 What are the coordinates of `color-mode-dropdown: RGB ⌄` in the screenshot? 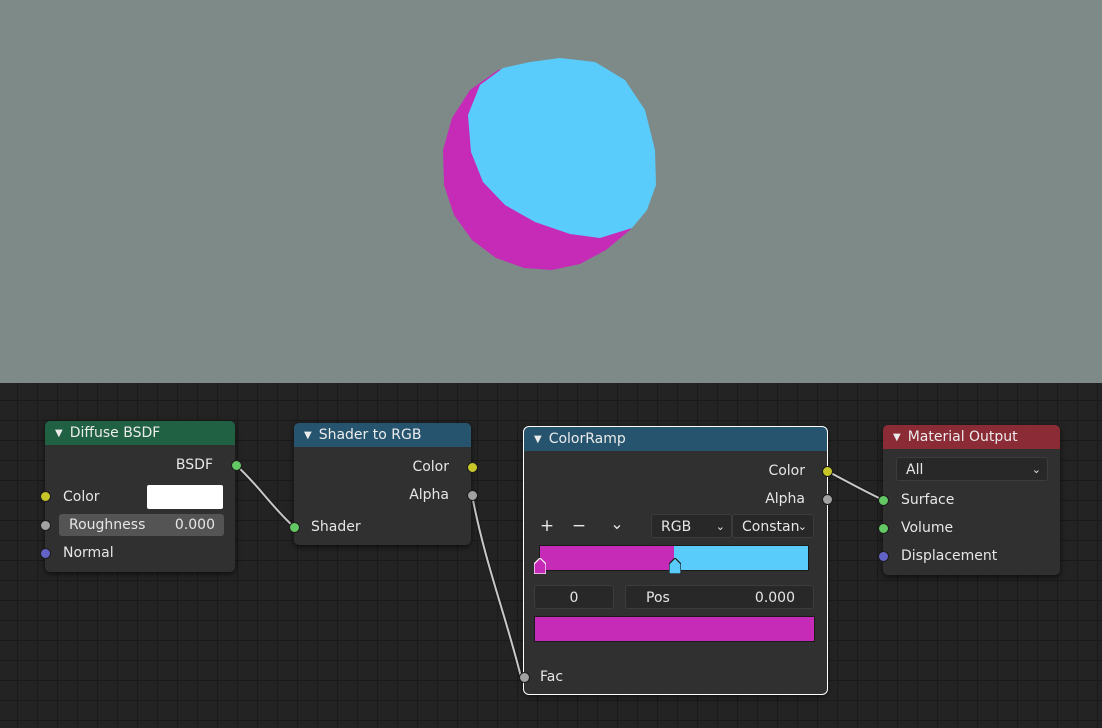 It's located at (691, 526).